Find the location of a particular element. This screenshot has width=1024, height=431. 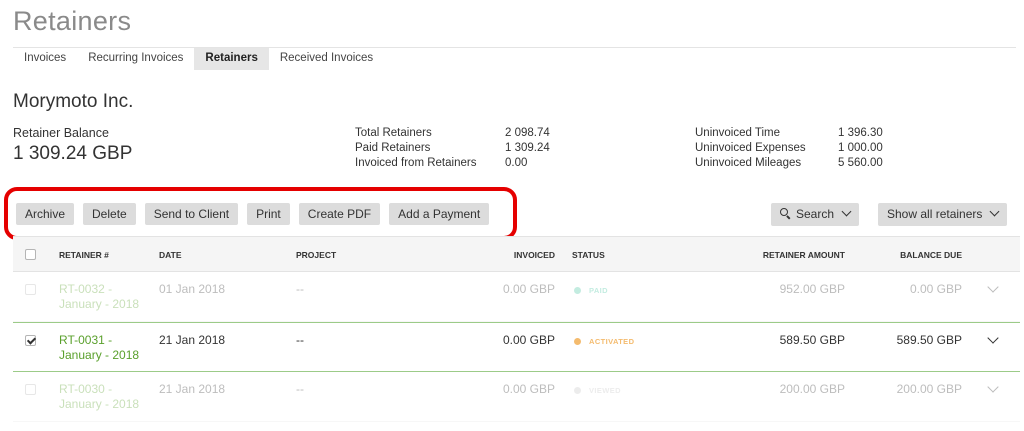

retainer-number-line1: RT-0030 - is located at coordinates (86, 389).